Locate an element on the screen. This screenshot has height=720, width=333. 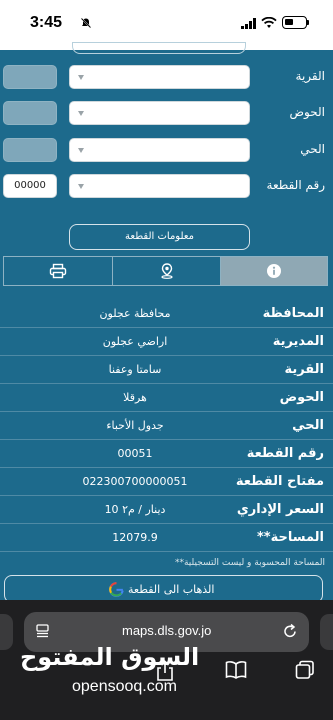
info-value: 10 دينار / م٢ is located at coordinates (135, 509).